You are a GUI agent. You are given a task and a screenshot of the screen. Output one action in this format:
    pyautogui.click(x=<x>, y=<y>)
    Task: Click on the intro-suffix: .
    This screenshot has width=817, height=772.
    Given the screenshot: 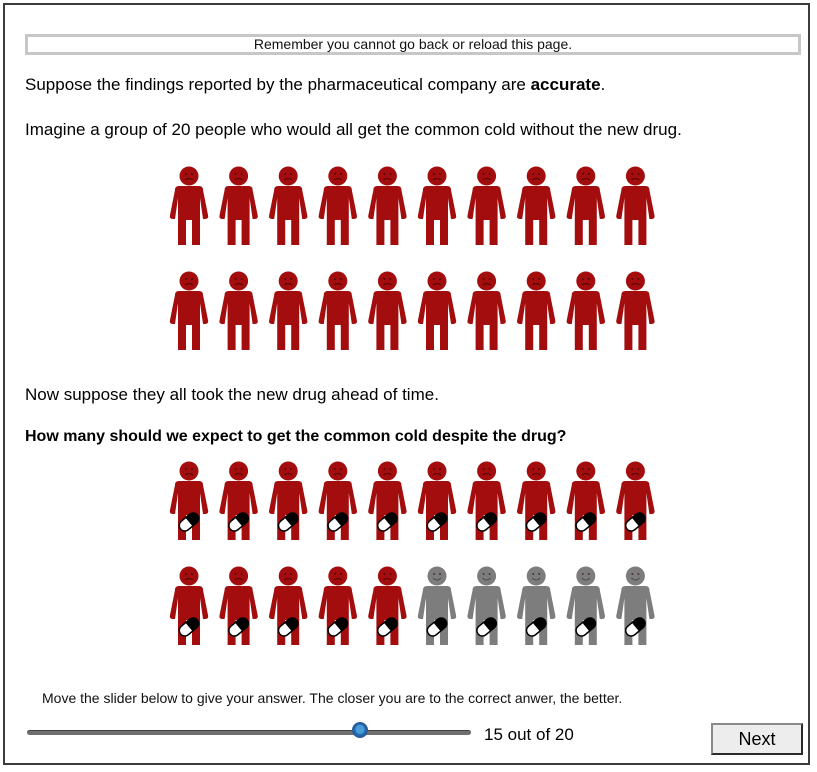 What is the action you would take?
    pyautogui.click(x=603, y=84)
    